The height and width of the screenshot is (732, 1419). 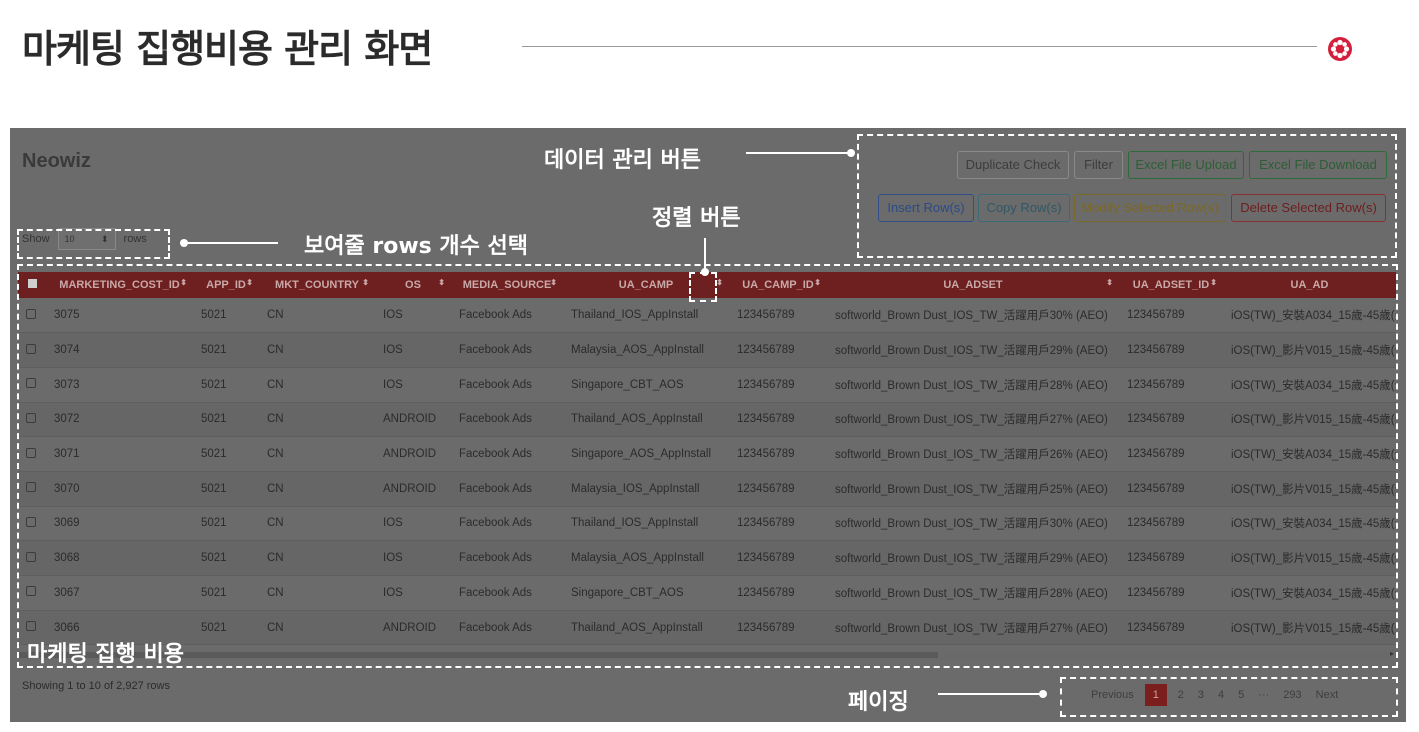 I want to click on show-rows-annotation-box, so click(x=93, y=244).